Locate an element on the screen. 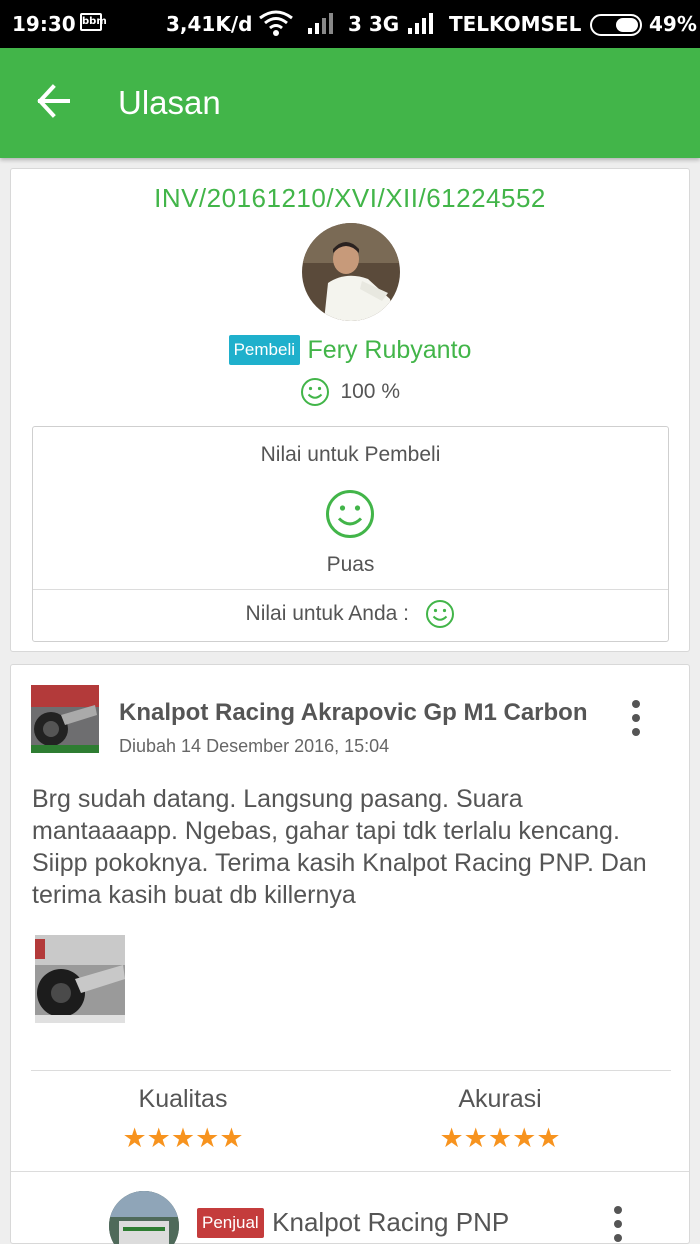 The width and height of the screenshot is (700, 1244). score-label: Kualitas is located at coordinates (183, 1099).